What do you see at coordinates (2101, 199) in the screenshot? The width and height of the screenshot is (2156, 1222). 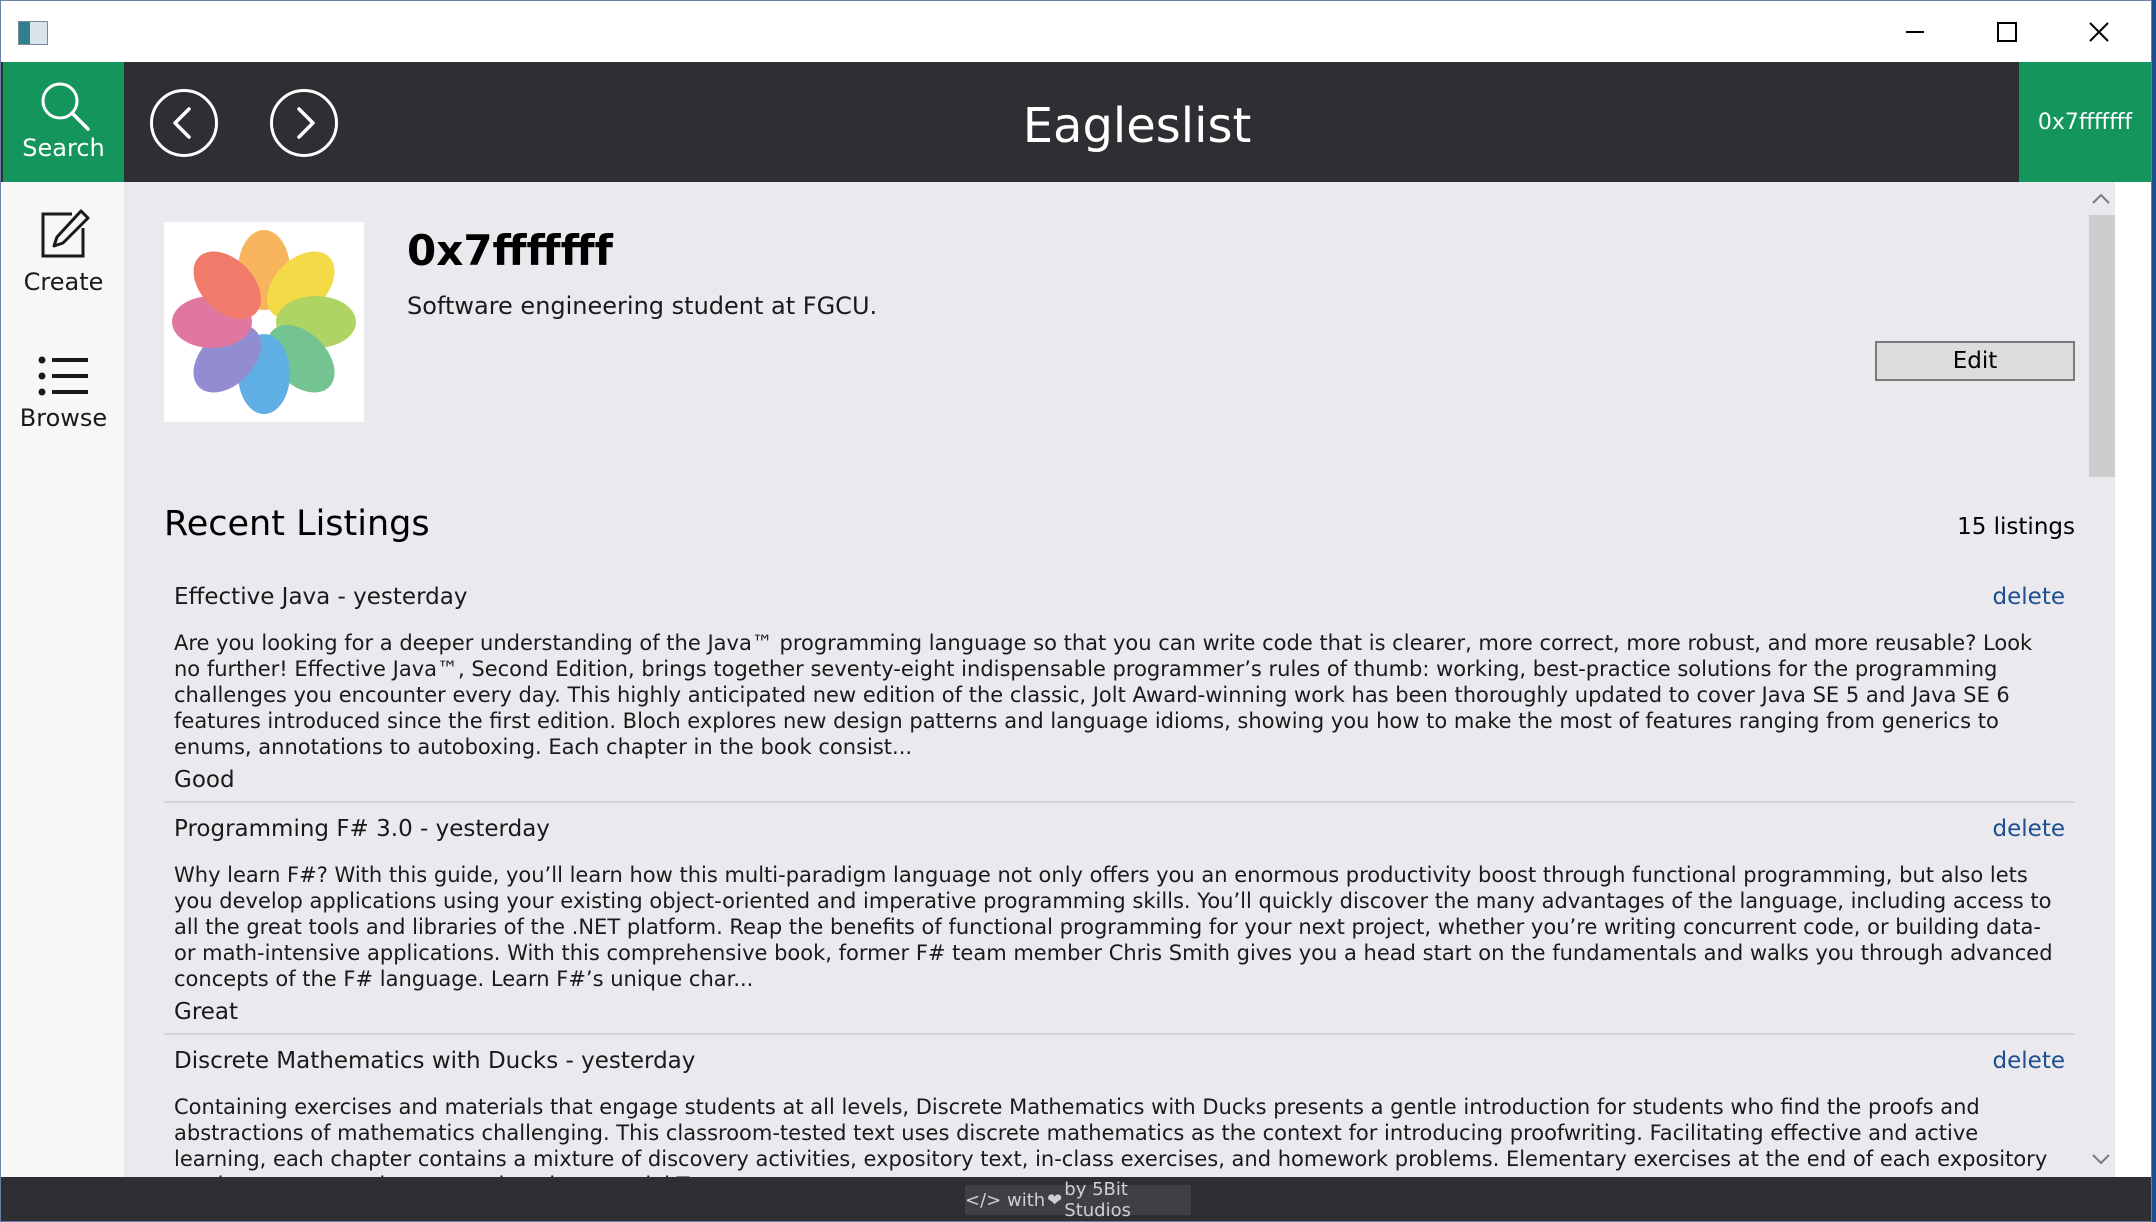 I see `scroll-up-icon` at bounding box center [2101, 199].